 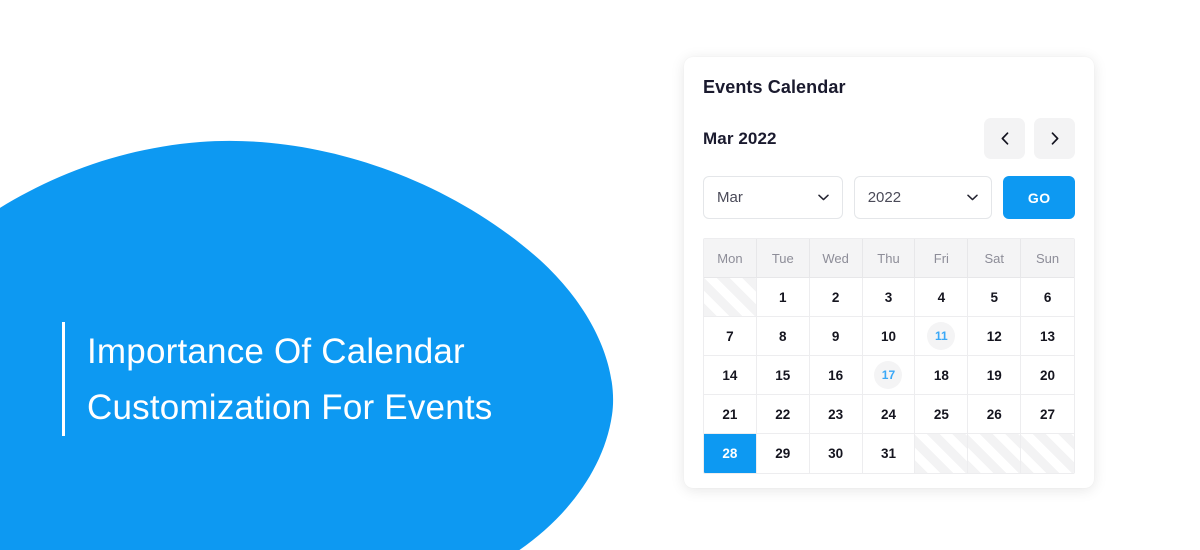 I want to click on day-number: 1, so click(x=783, y=297).